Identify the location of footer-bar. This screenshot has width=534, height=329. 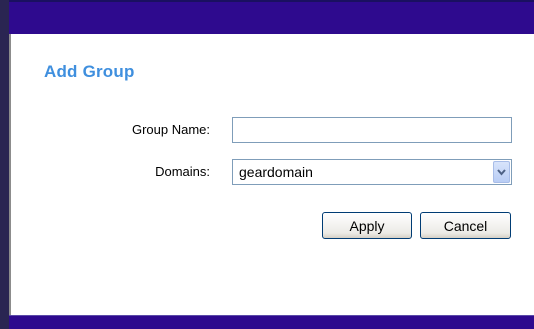
(271, 322).